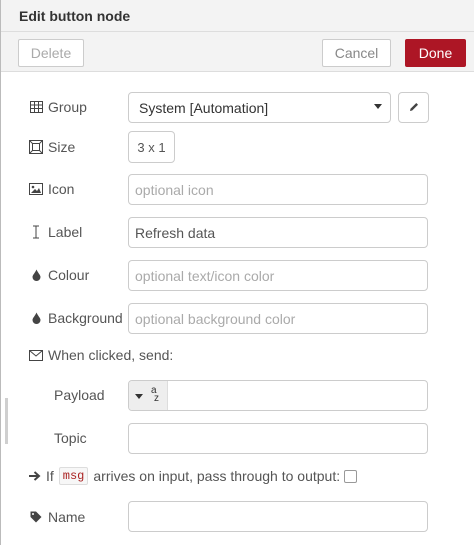 This screenshot has height=545, width=474. Describe the element at coordinates (278, 438) in the screenshot. I see `topic-input` at that location.